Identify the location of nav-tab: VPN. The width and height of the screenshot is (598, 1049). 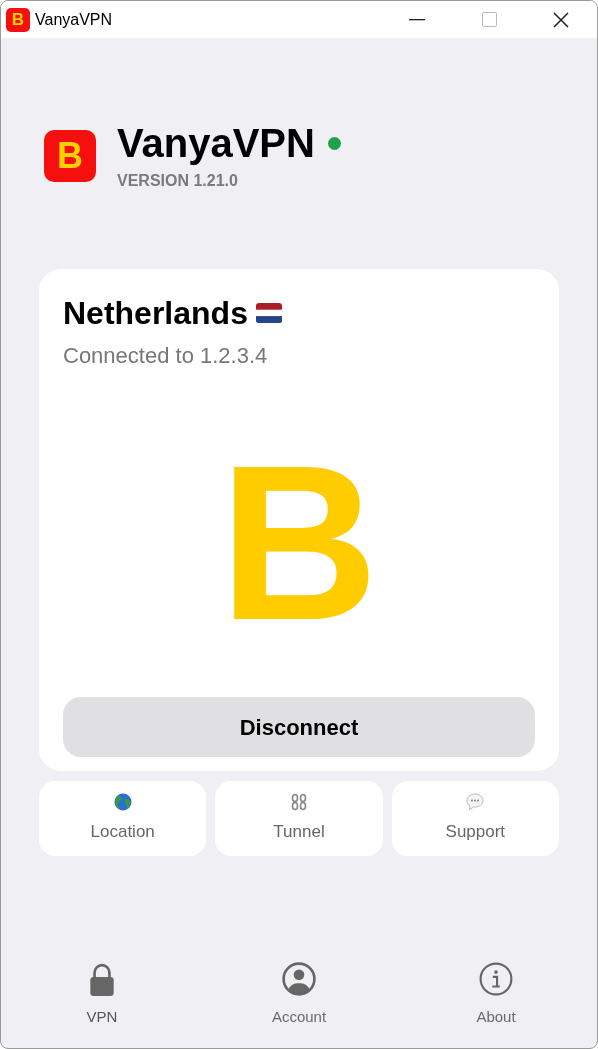
(102, 994).